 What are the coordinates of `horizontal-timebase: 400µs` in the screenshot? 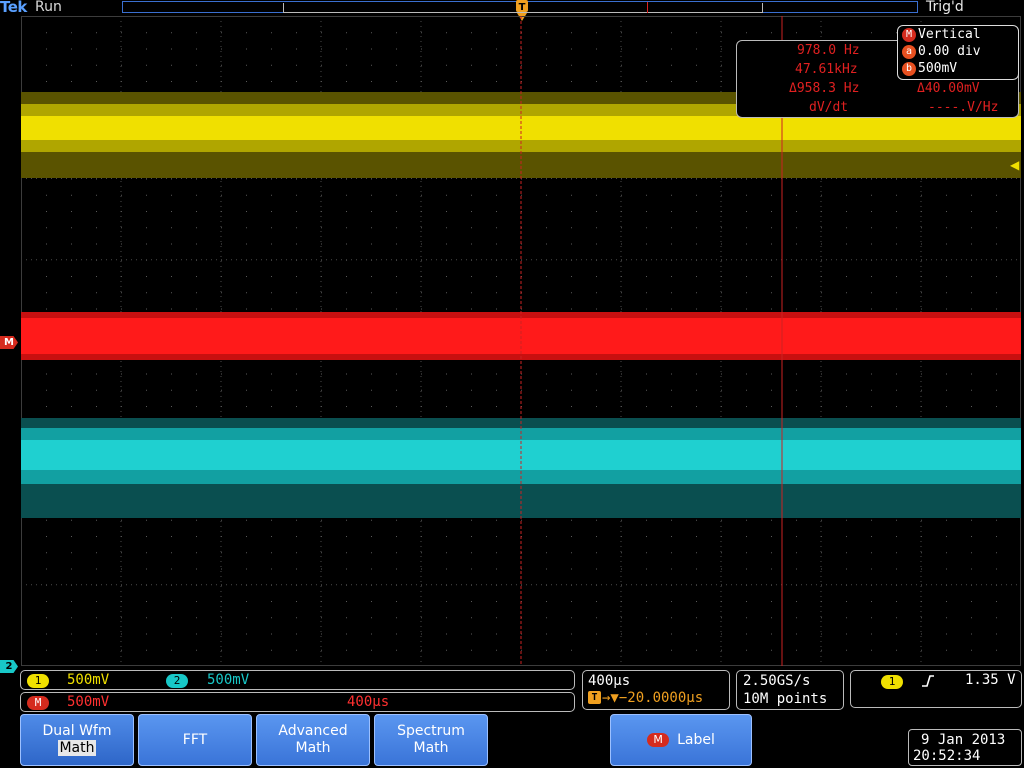 It's located at (609, 681).